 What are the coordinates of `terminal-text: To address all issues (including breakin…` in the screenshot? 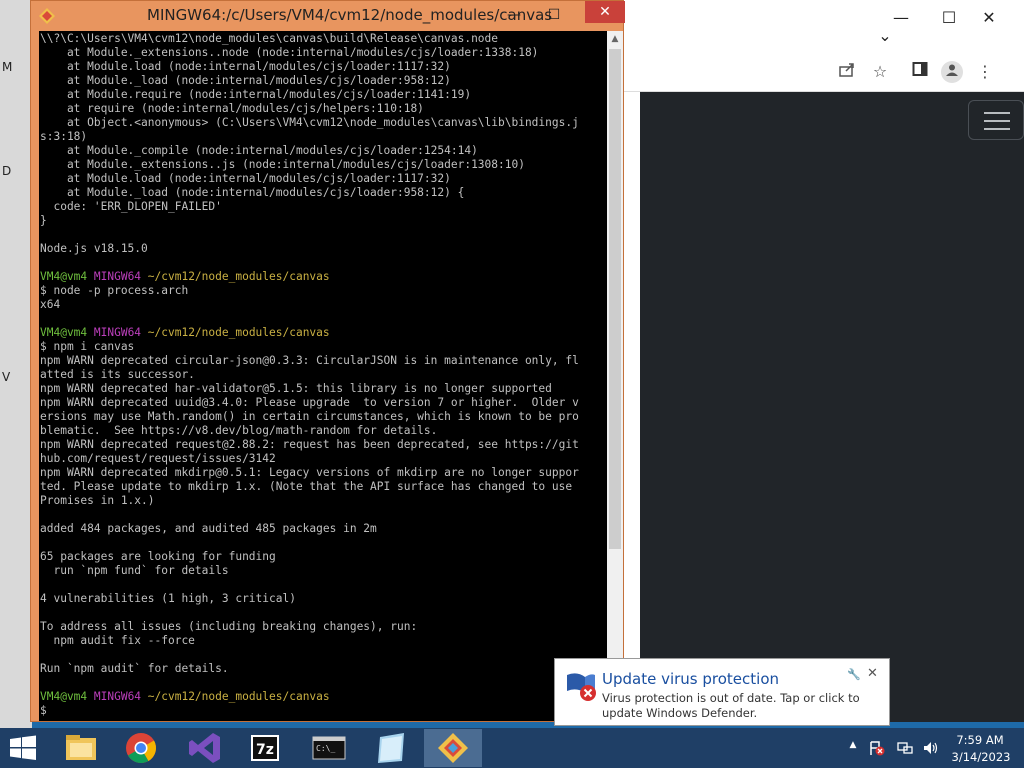 It's located at (229, 626).